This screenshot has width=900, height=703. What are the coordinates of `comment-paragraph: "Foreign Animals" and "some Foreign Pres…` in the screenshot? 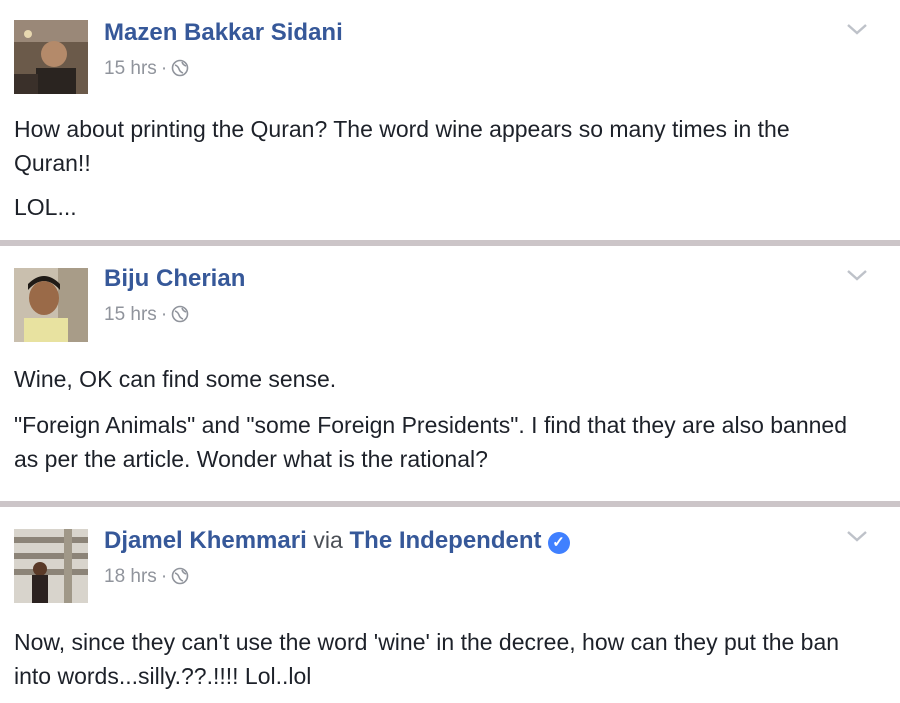 It's located at (431, 442).